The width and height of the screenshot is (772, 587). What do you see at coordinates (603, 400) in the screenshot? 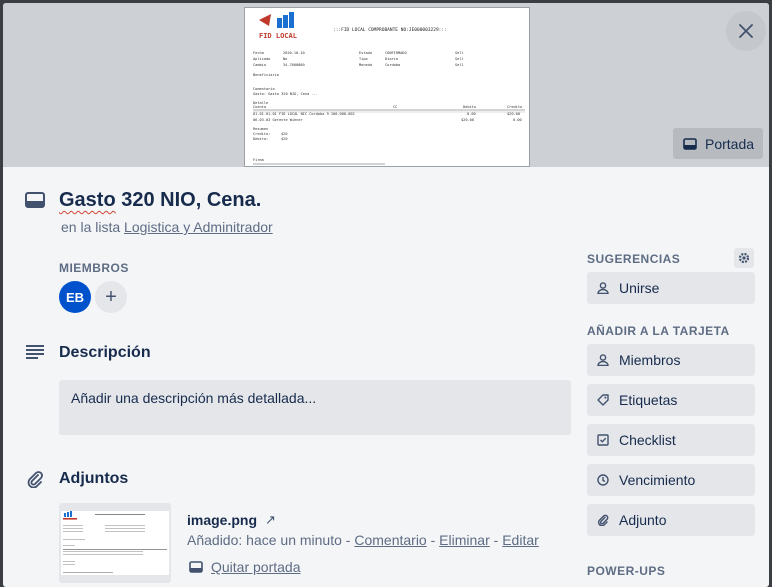
I see `tag-icon` at bounding box center [603, 400].